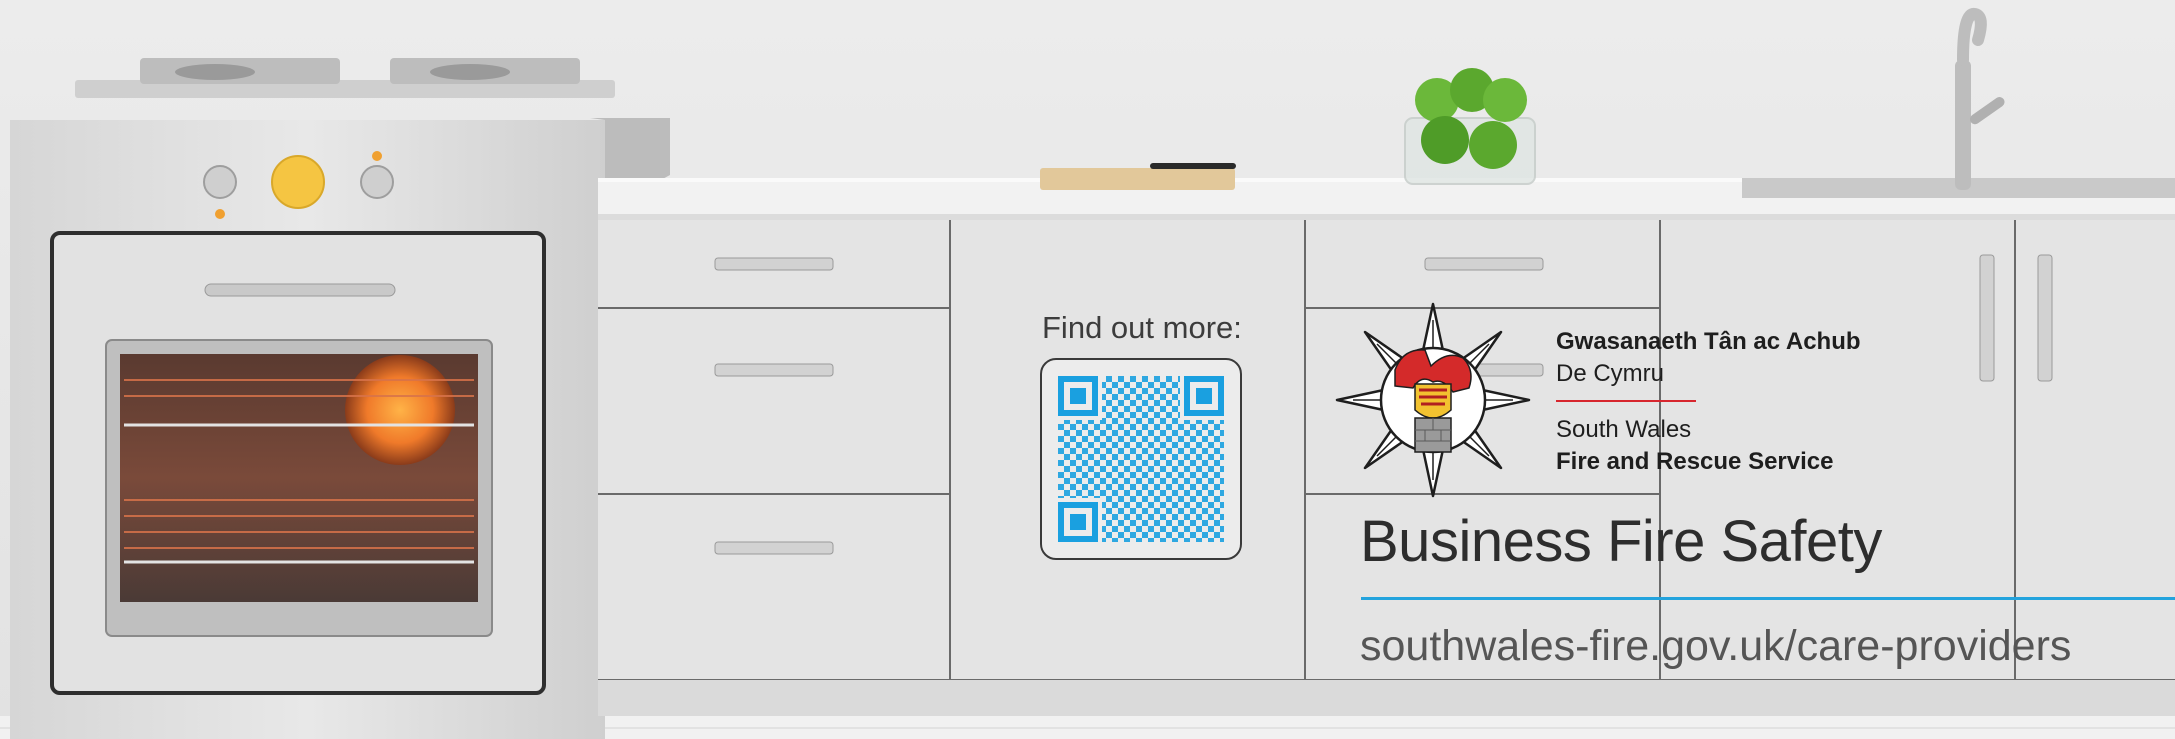 This screenshot has height=739, width=2175. I want to click on title-underline, so click(1768, 598).